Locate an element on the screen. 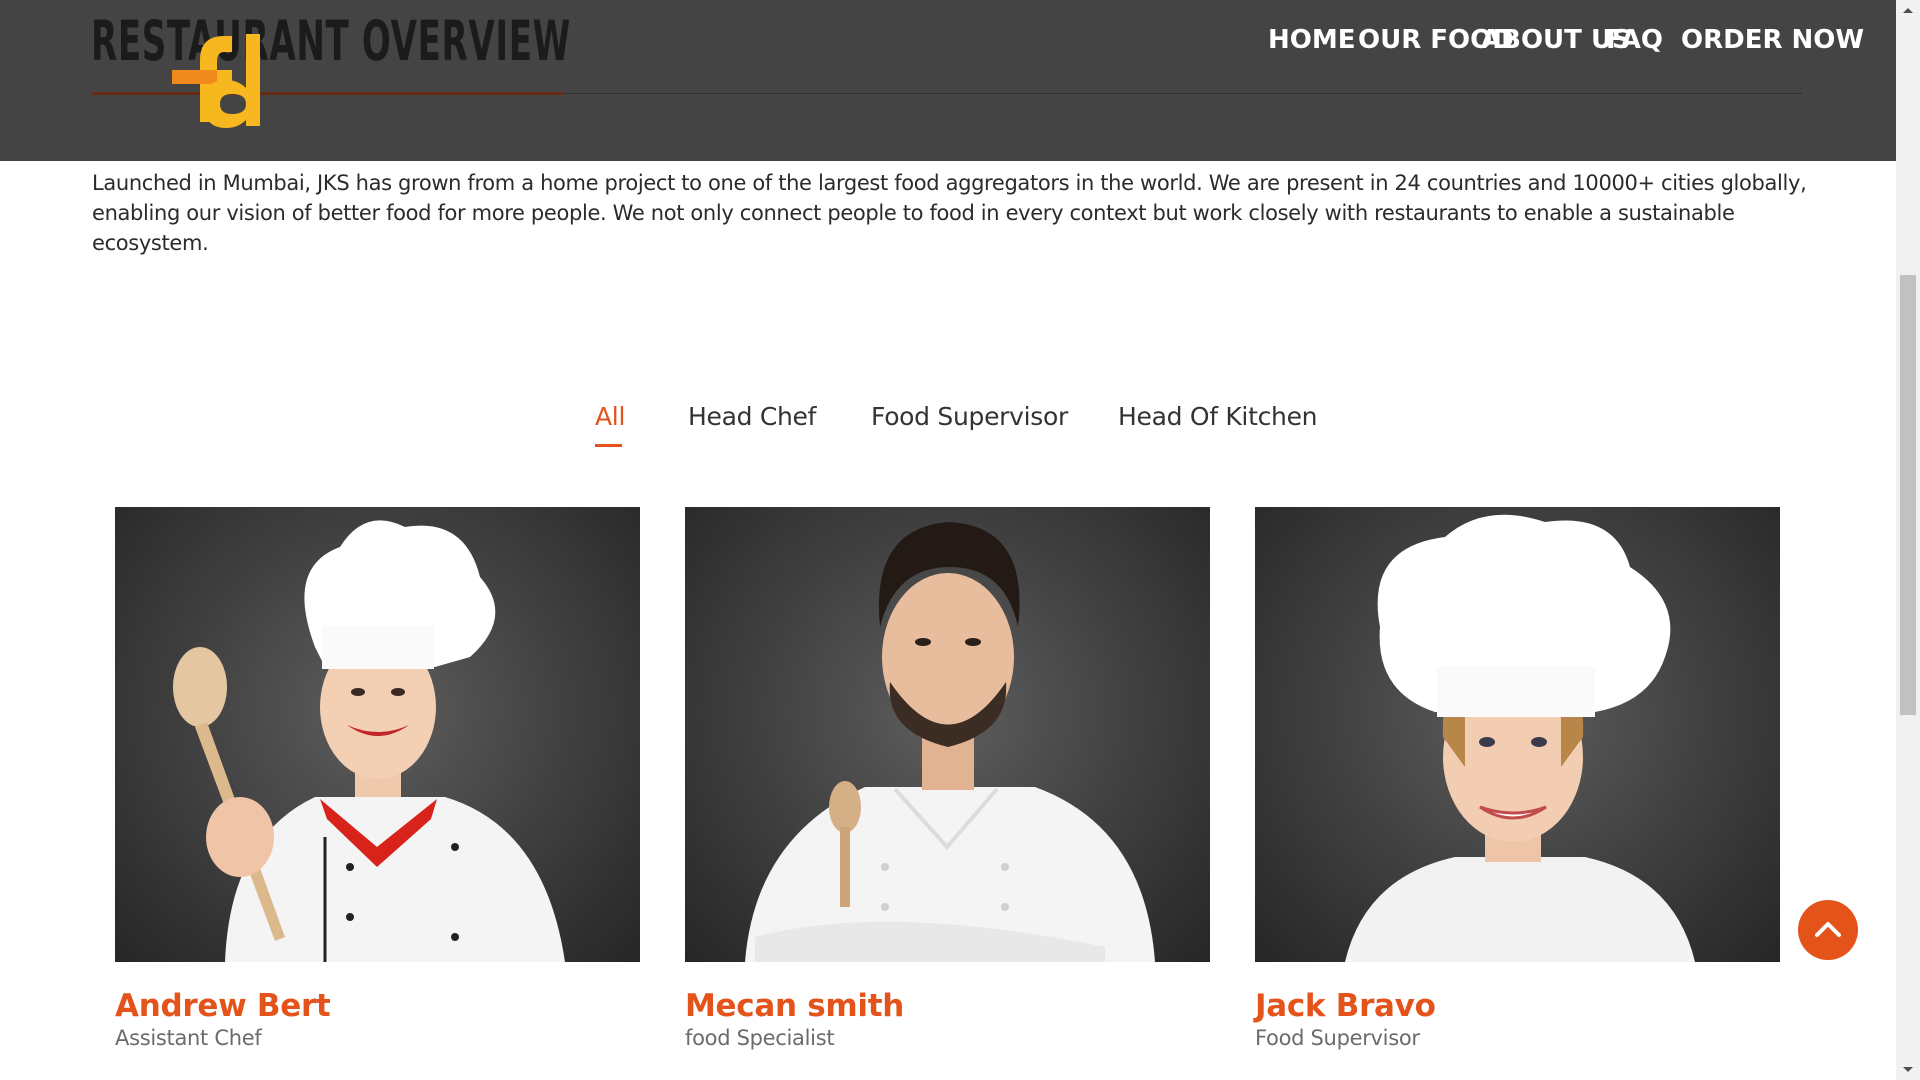 The height and width of the screenshot is (1080, 1920). tab-head-of-kitchen: Head Of Kitchen is located at coordinates (1218, 416).